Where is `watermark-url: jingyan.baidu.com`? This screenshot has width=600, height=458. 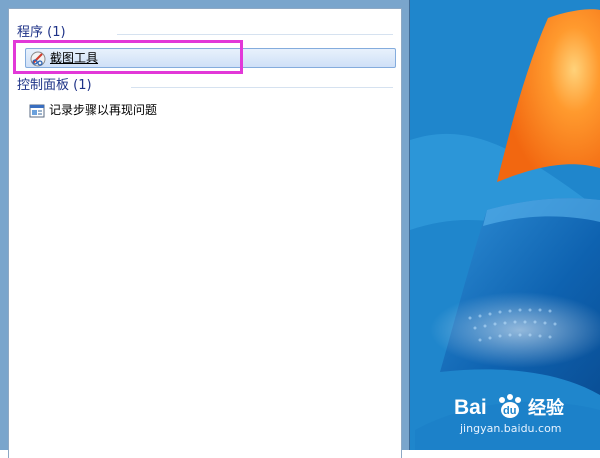 watermark-url: jingyan.baidu.com is located at coordinates (511, 428).